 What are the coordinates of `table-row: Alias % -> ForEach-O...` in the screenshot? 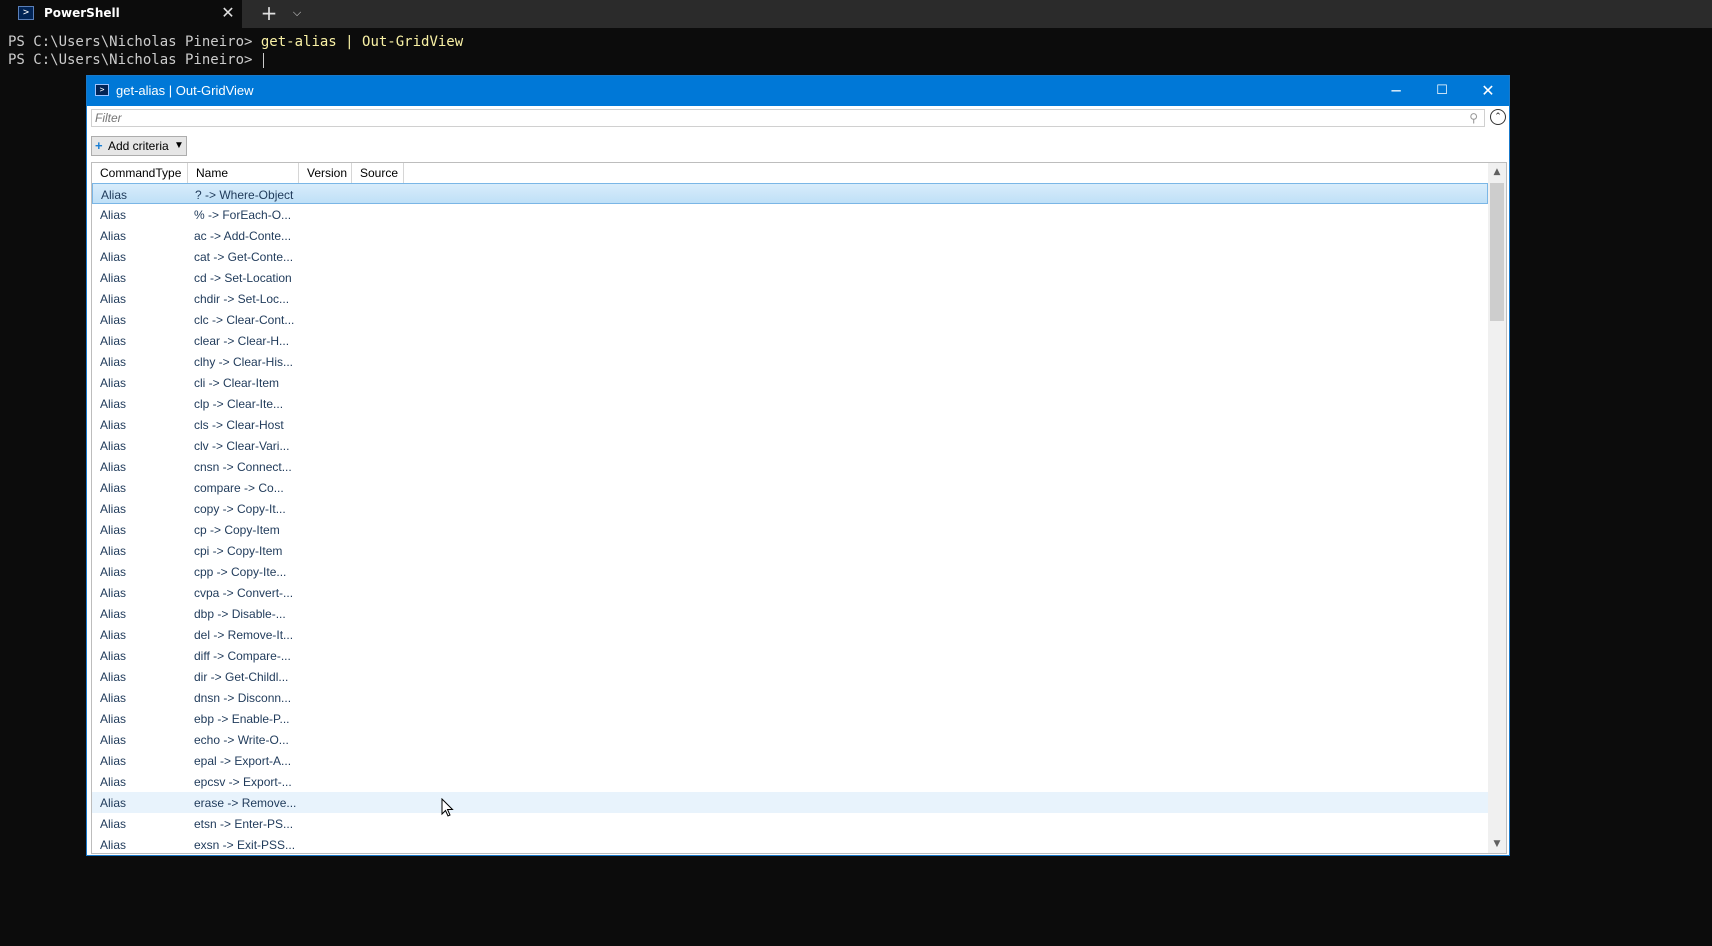 It's located at (790, 214).